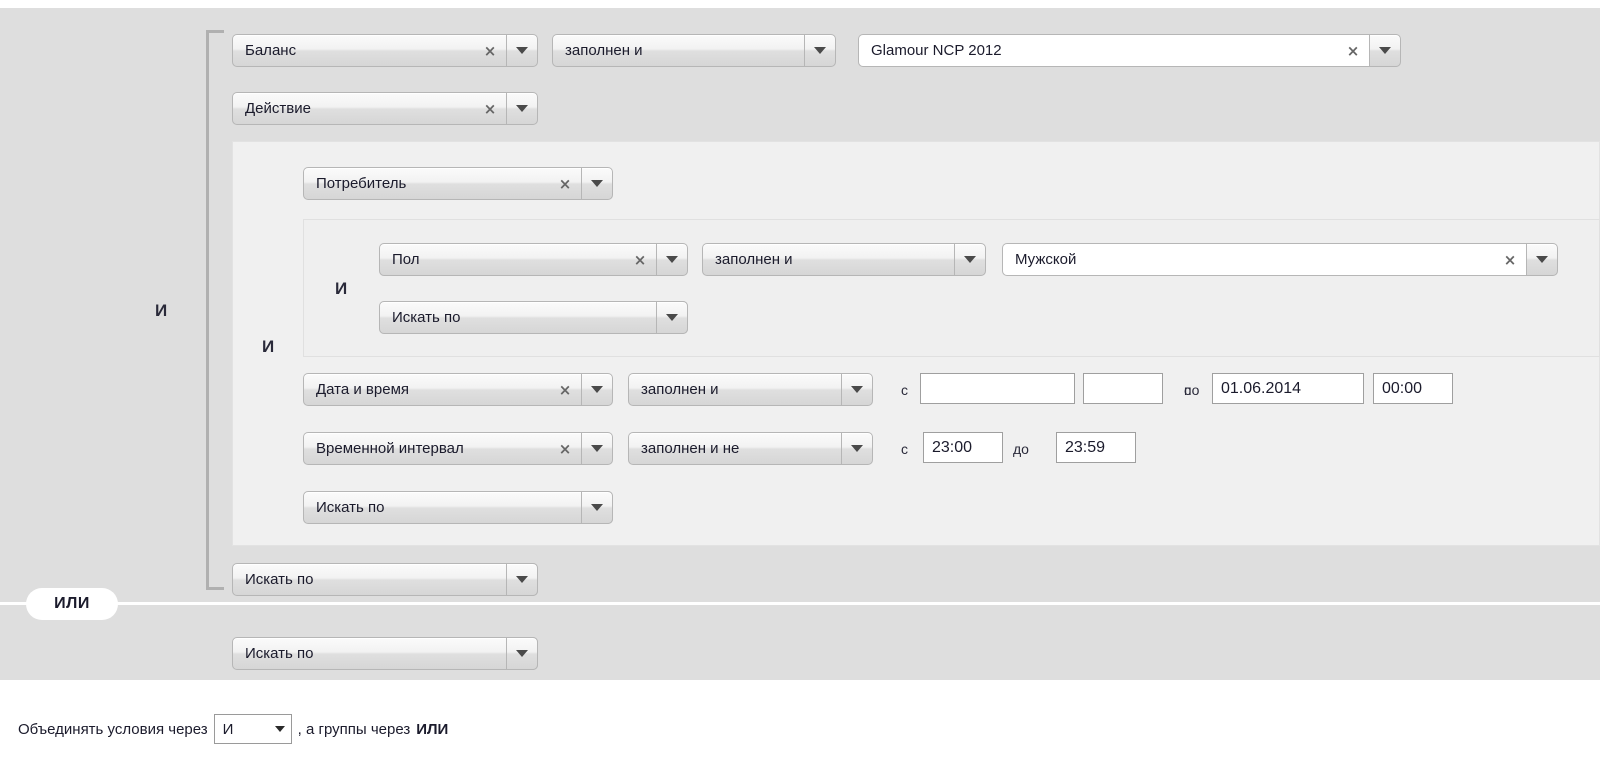  I want to click on combine-prefix-label: Объединять условия через, so click(113, 729).